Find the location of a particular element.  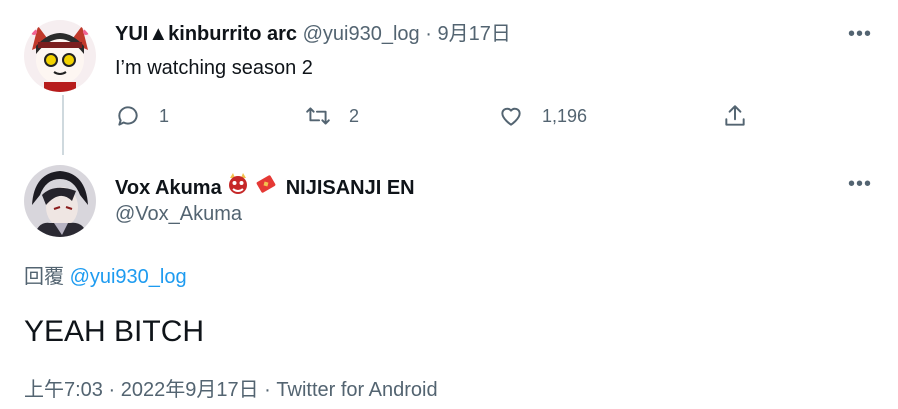

display-name-row: Vox Akuma NIJISANJI EN is located at coordinates (265, 187).